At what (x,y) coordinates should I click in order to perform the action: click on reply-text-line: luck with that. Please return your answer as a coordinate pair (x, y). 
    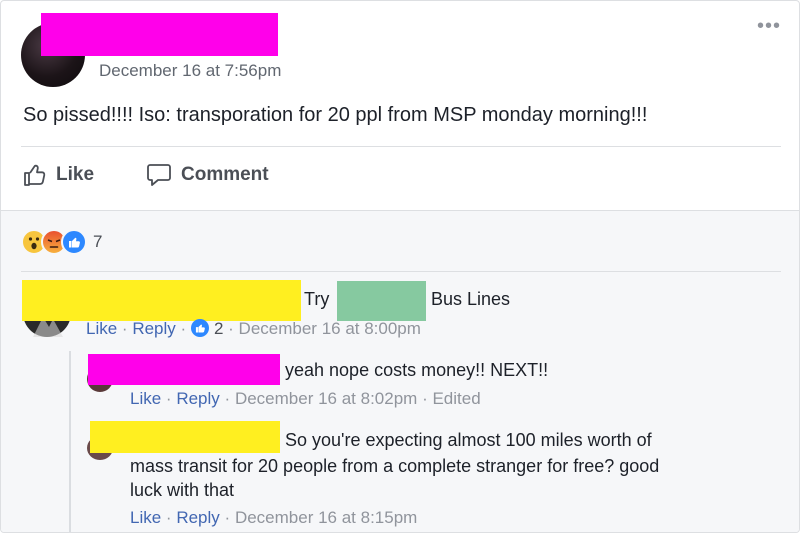
    Looking at the image, I should click on (182, 490).